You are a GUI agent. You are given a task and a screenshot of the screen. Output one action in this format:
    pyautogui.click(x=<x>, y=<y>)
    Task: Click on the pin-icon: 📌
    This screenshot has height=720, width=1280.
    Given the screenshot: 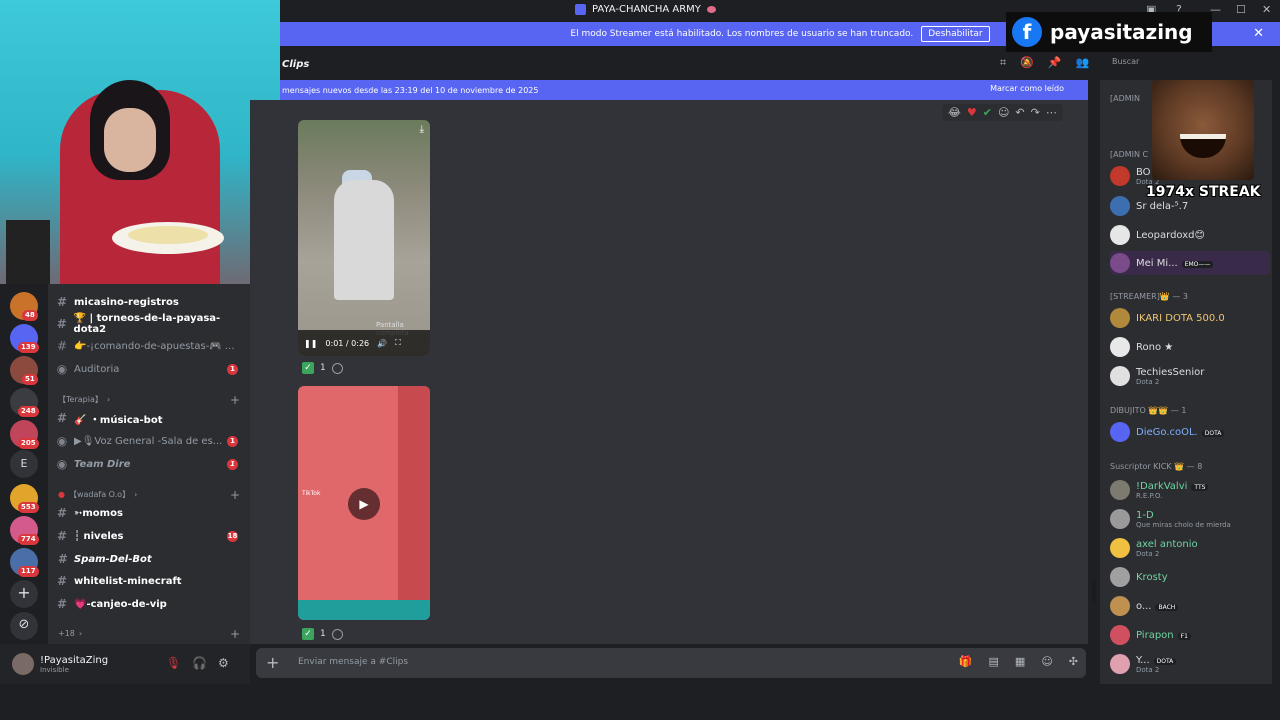 What is the action you would take?
    pyautogui.click(x=1055, y=63)
    